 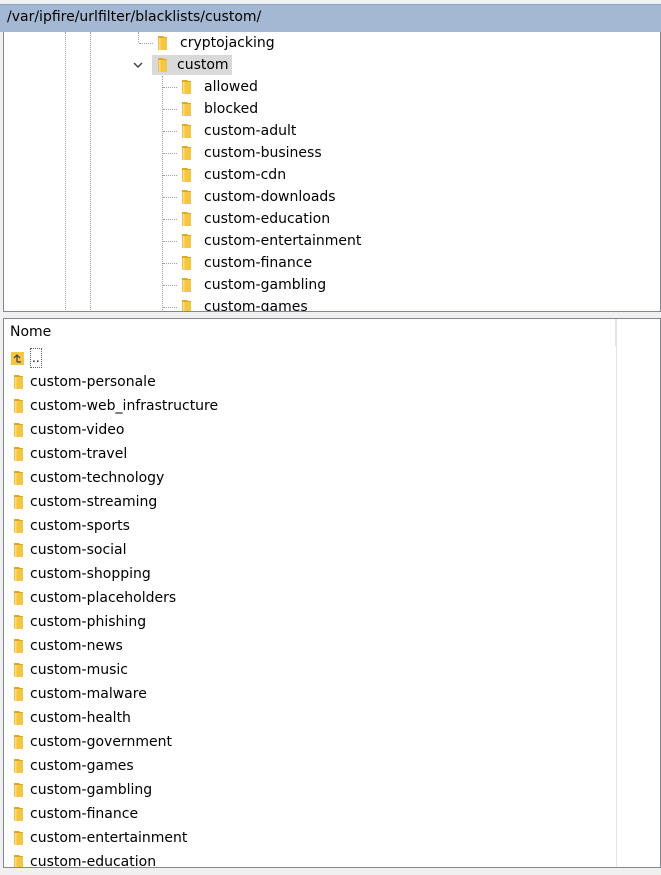 I want to click on list-item: custom-streaming, so click(x=304, y=502).